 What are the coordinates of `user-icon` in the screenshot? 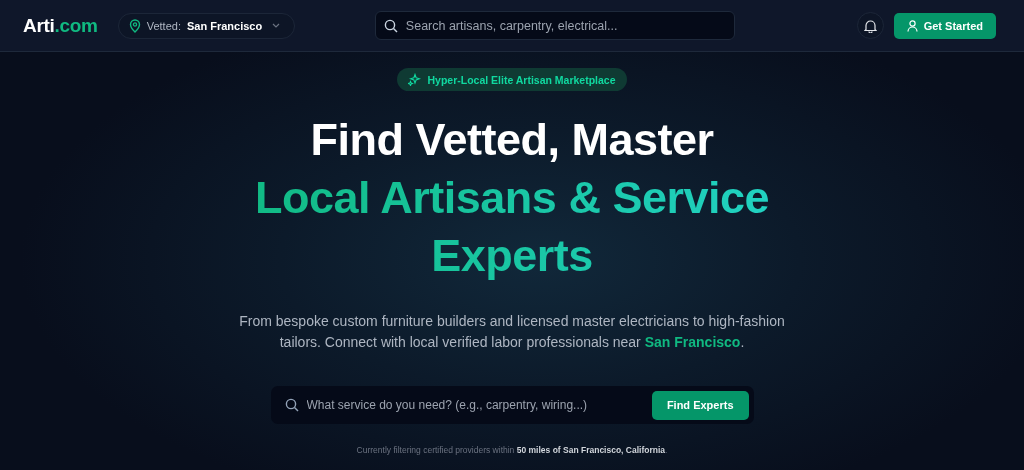 It's located at (912, 25).